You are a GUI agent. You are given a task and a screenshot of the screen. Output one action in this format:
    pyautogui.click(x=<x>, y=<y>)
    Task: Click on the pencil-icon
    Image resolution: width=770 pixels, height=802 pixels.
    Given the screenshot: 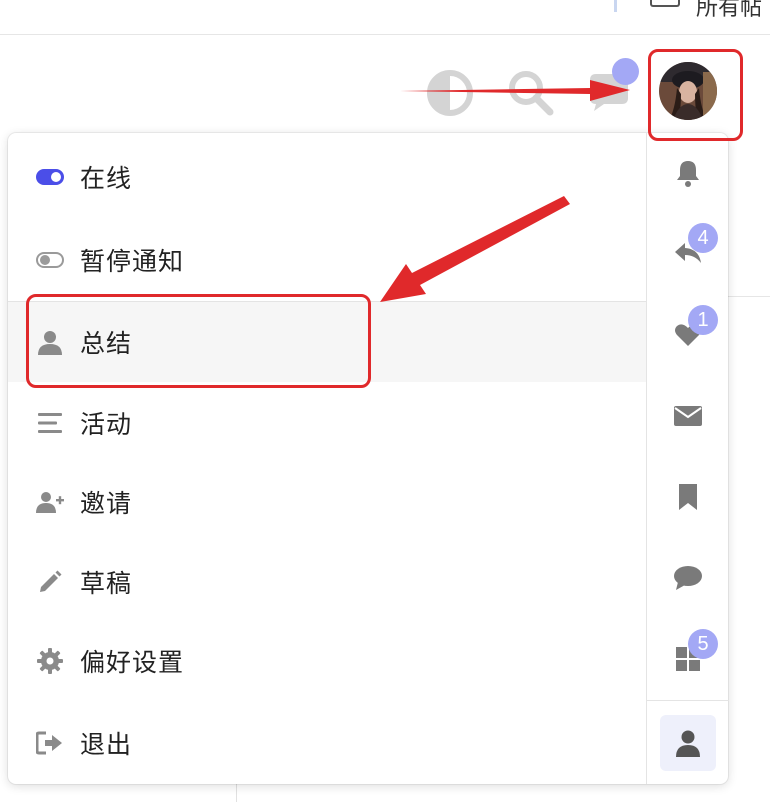 What is the action you would take?
    pyautogui.click(x=50, y=582)
    